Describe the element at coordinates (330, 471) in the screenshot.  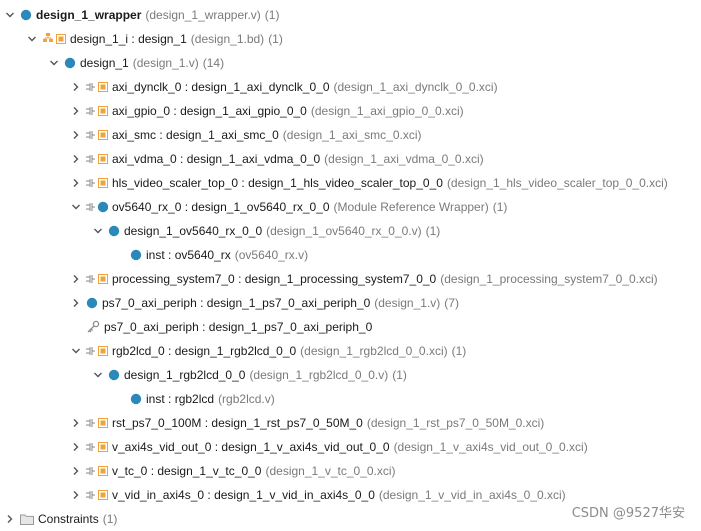
I see `tree-node-source-file: (design_1_v_tc_0_0.xci)` at that location.